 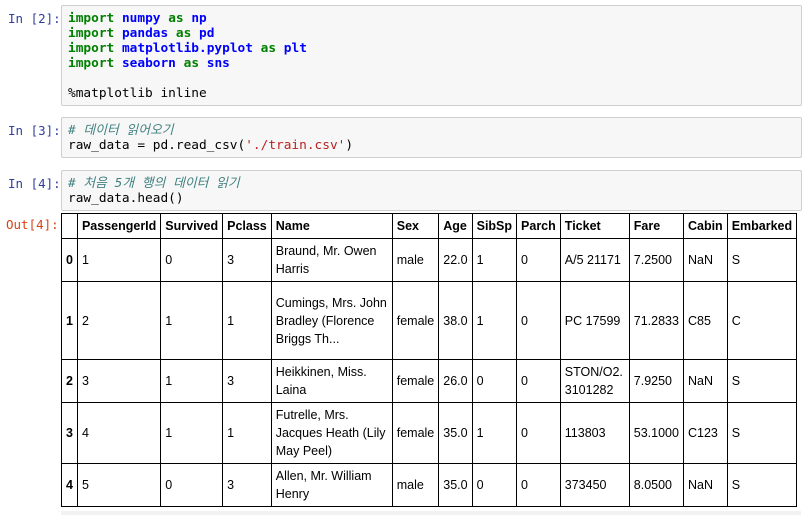 What do you see at coordinates (455, 260) in the screenshot?
I see `table-cell: 22.0` at bounding box center [455, 260].